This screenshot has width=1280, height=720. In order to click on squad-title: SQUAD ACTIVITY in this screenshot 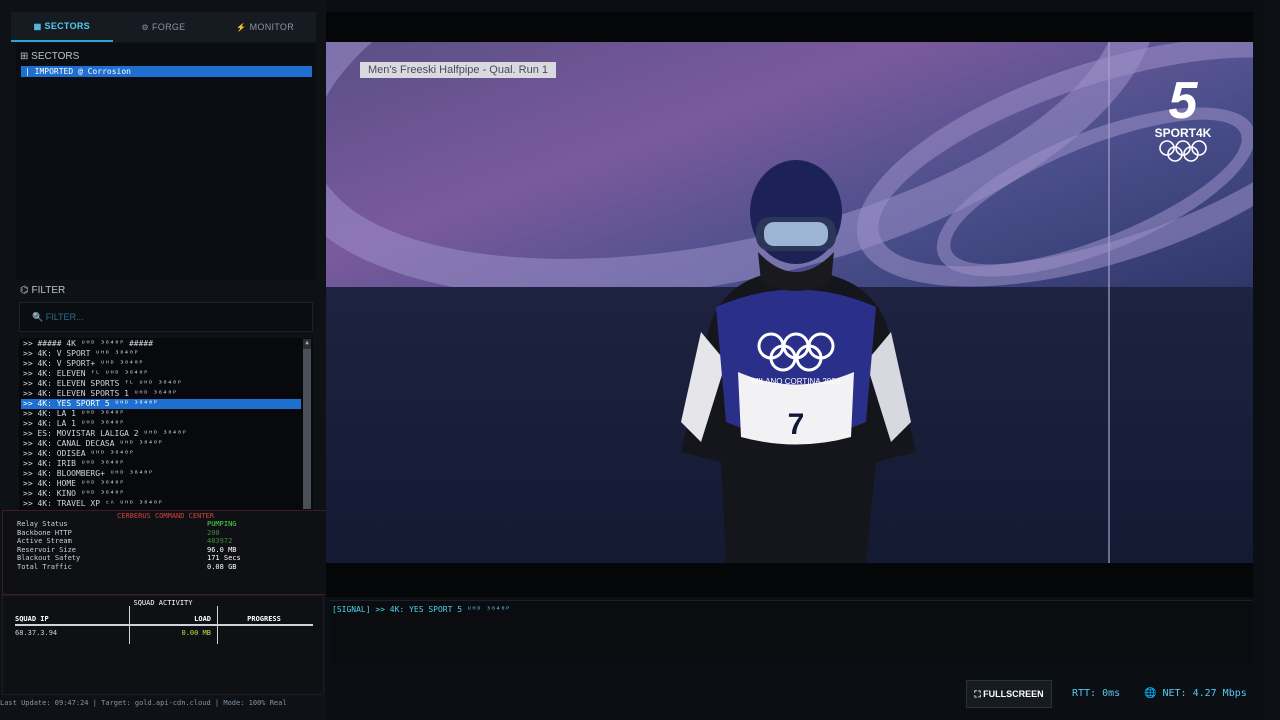, I will do `click(163, 603)`.